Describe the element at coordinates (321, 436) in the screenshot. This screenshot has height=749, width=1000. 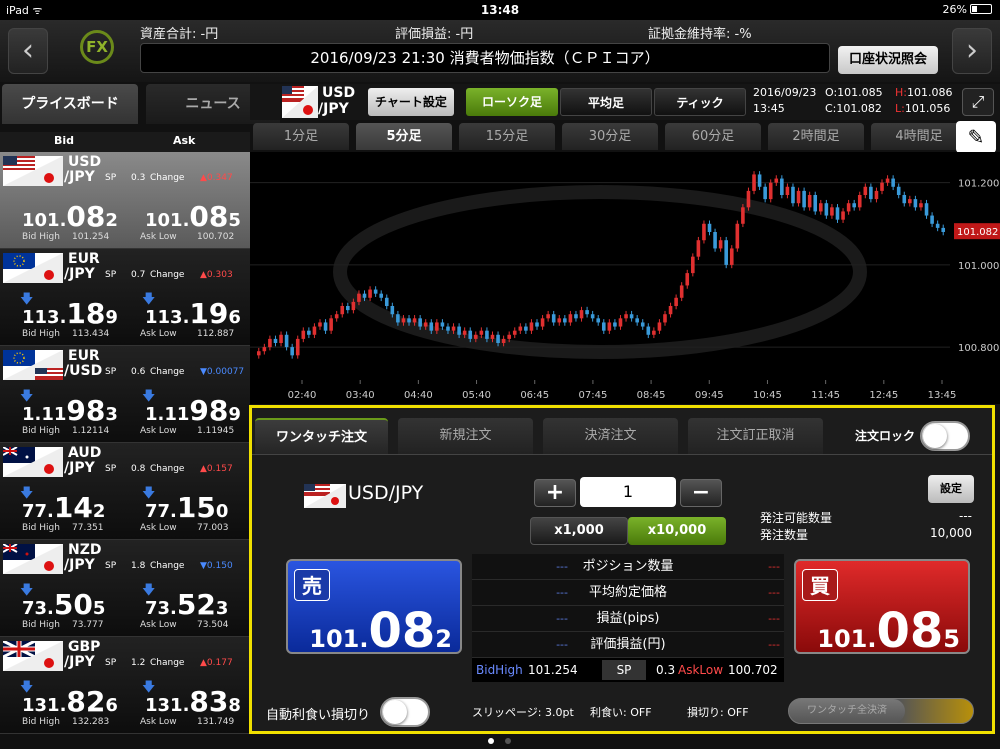
I see `tab-one-touch-order: ワンタッチ注文` at that location.